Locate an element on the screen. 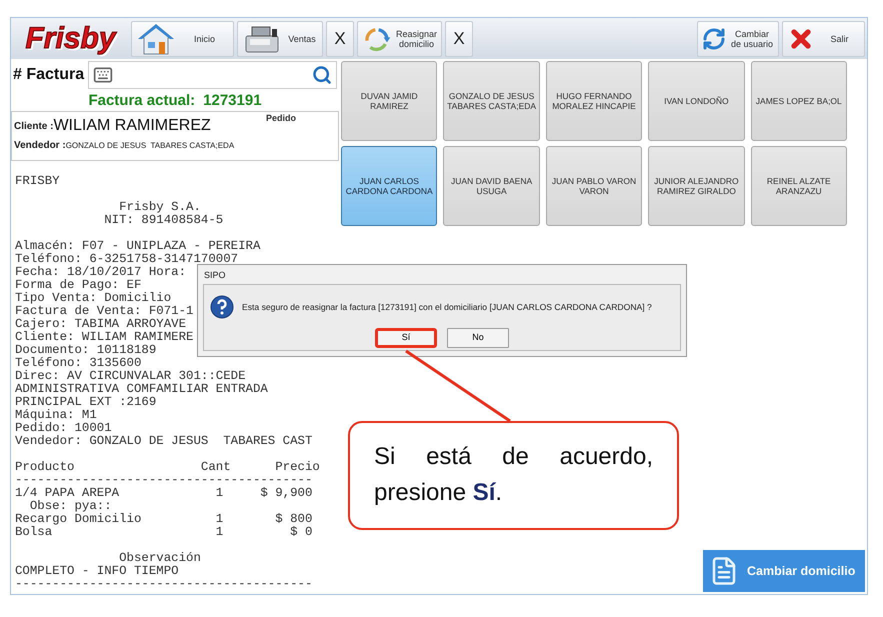 The height and width of the screenshot is (617, 883). receipt-line: Direc: AV CIRCUNVALAR 301::CEDE is located at coordinates (130, 376).